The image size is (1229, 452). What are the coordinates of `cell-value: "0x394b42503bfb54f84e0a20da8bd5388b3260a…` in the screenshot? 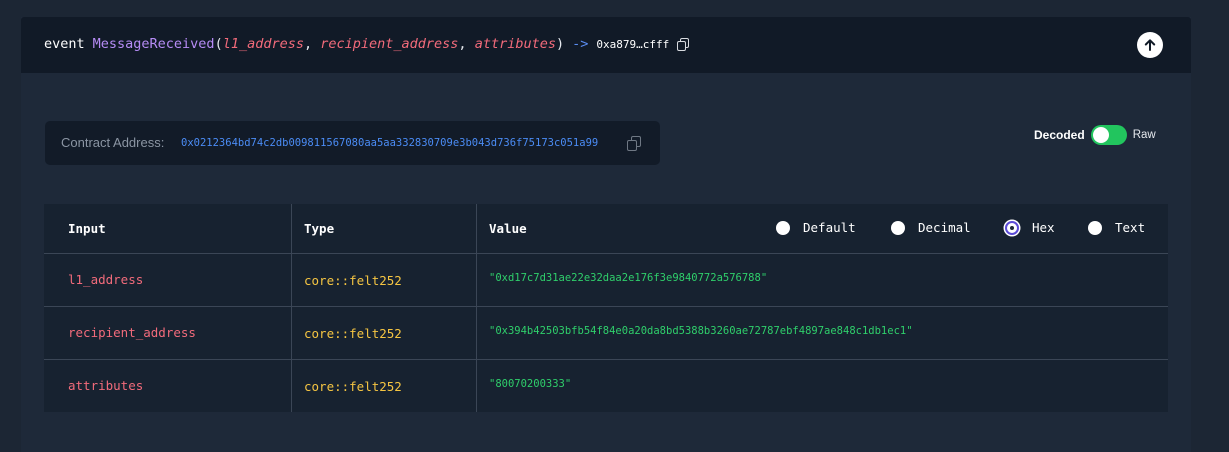 It's located at (701, 331).